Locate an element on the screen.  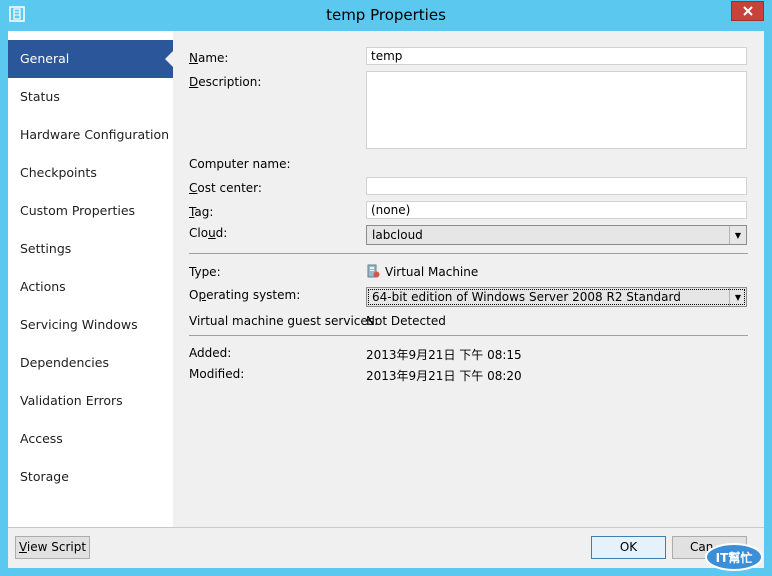
guest-services-value: Not Detected is located at coordinates (406, 321).